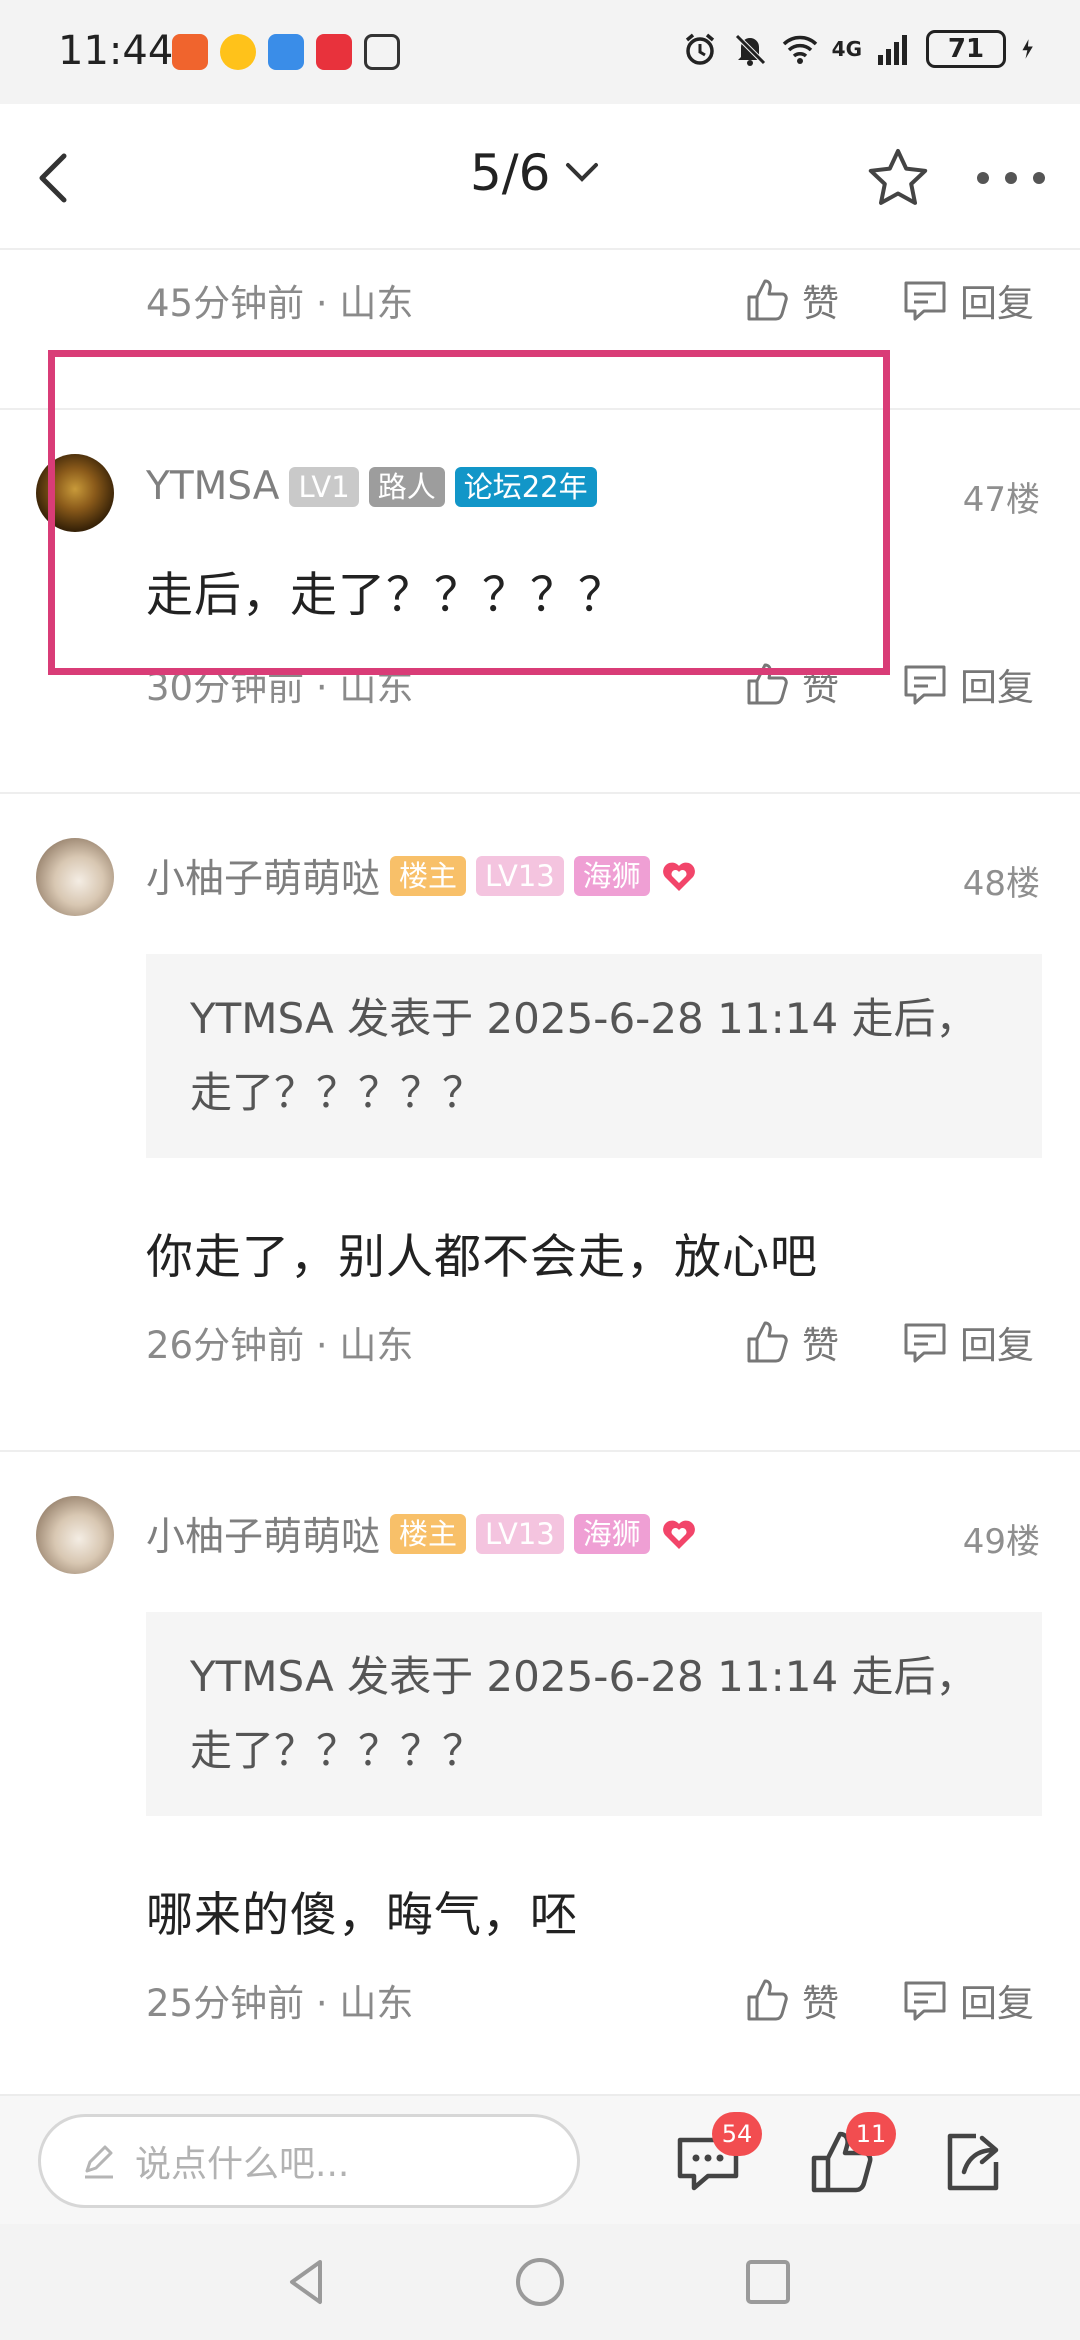 The height and width of the screenshot is (2340, 1080). I want to click on status-app-icons, so click(286, 52).